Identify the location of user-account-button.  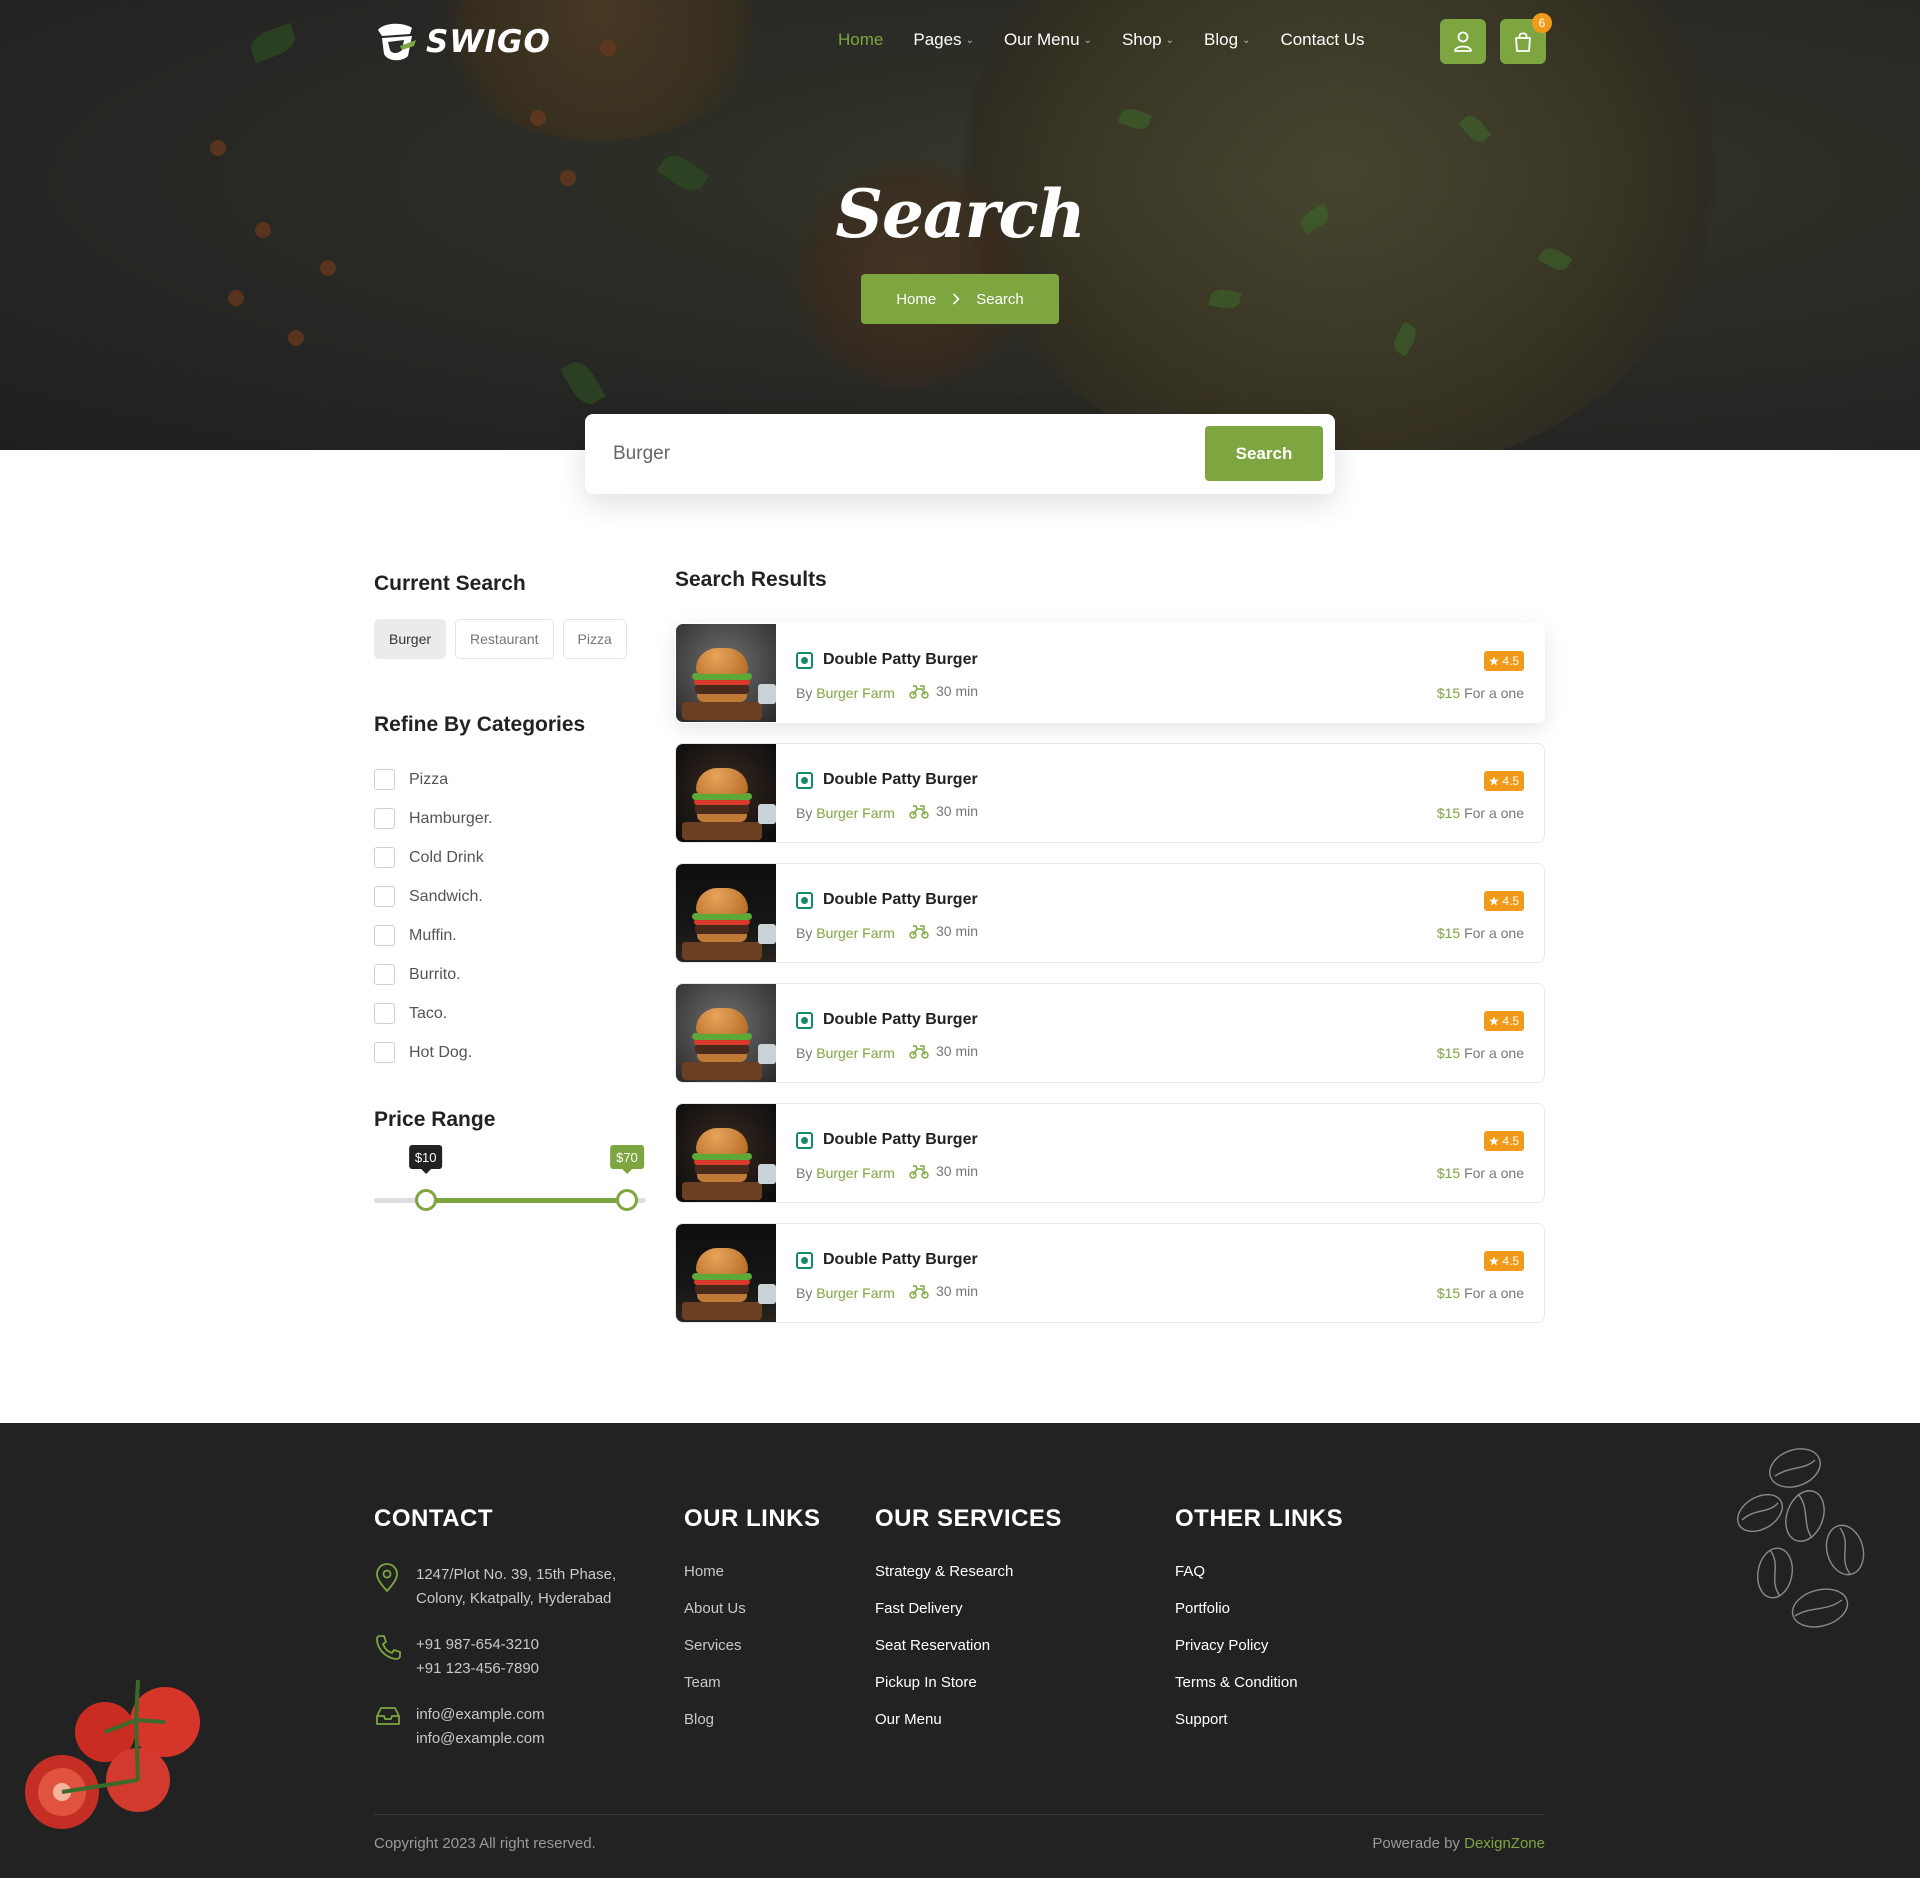
(1463, 41).